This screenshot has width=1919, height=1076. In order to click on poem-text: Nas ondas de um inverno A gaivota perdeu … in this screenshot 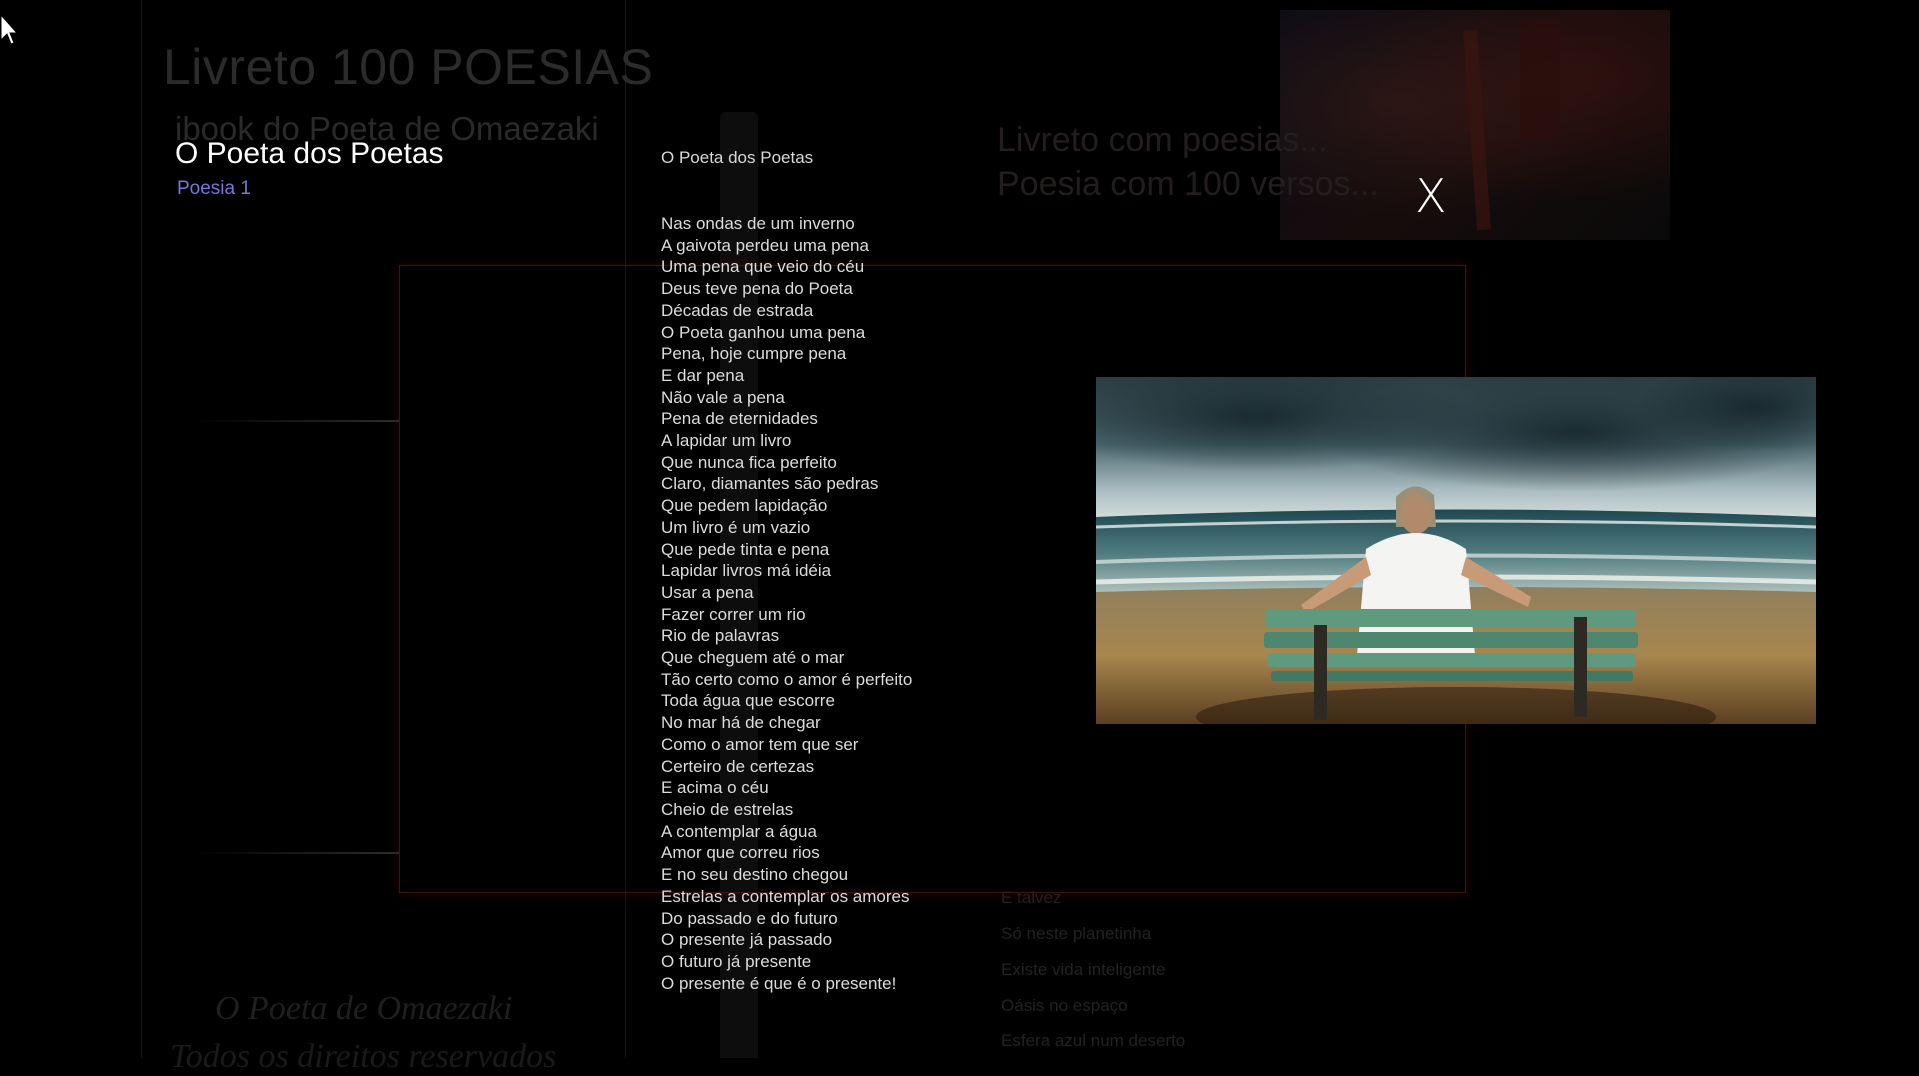, I will do `click(786, 603)`.